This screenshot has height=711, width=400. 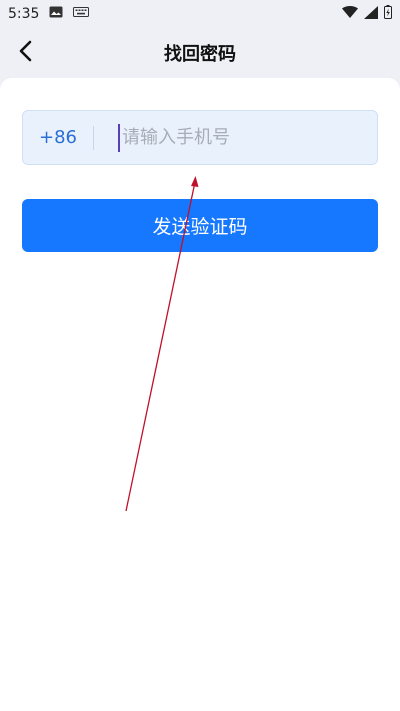 I want to click on status-left: 5:35, so click(x=49, y=14).